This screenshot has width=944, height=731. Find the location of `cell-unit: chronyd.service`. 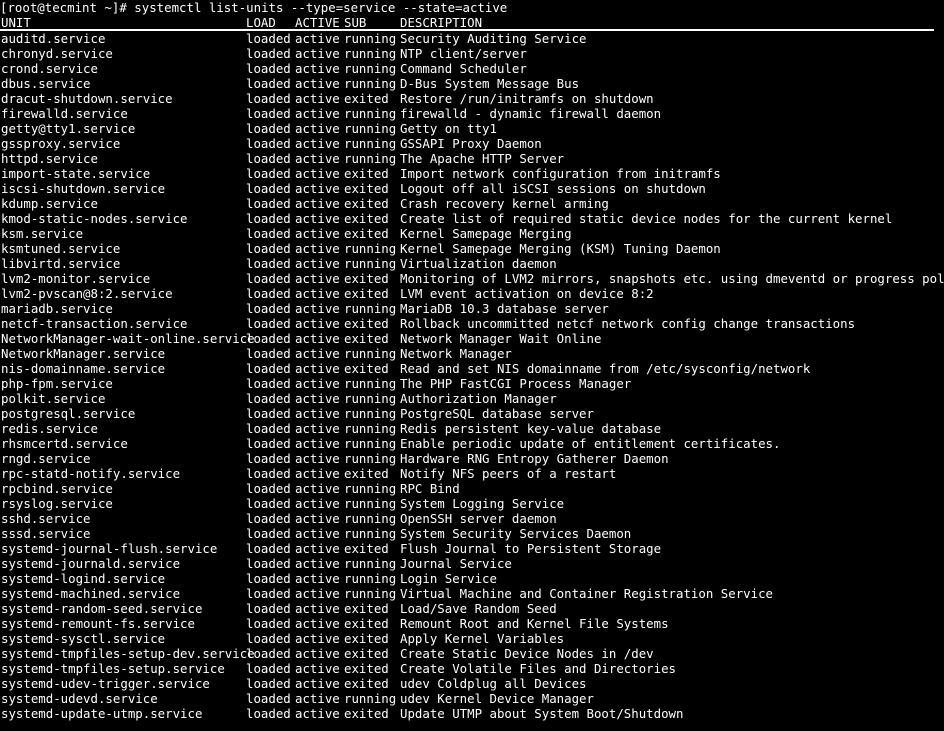

cell-unit: chronyd.service is located at coordinates (57, 53).